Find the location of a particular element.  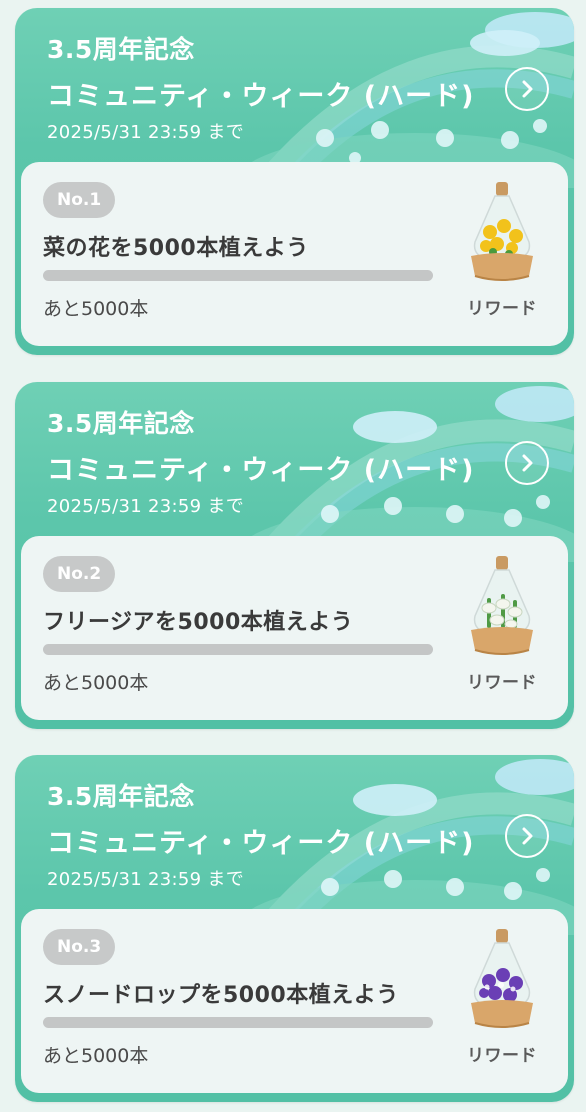

mission-description: スノードロップを5000本植えよう is located at coordinates (221, 995).